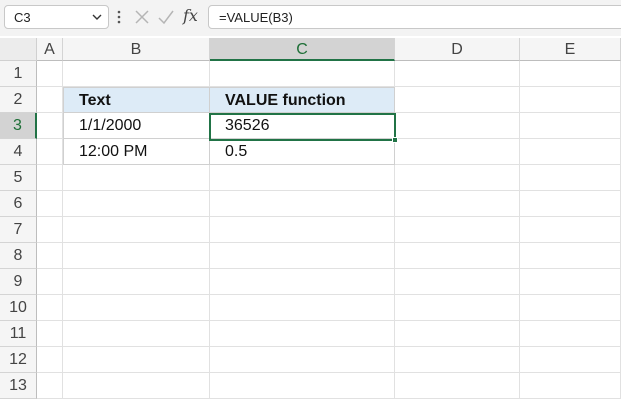 The image size is (621, 402). I want to click on row-header-4: 4, so click(18, 152).